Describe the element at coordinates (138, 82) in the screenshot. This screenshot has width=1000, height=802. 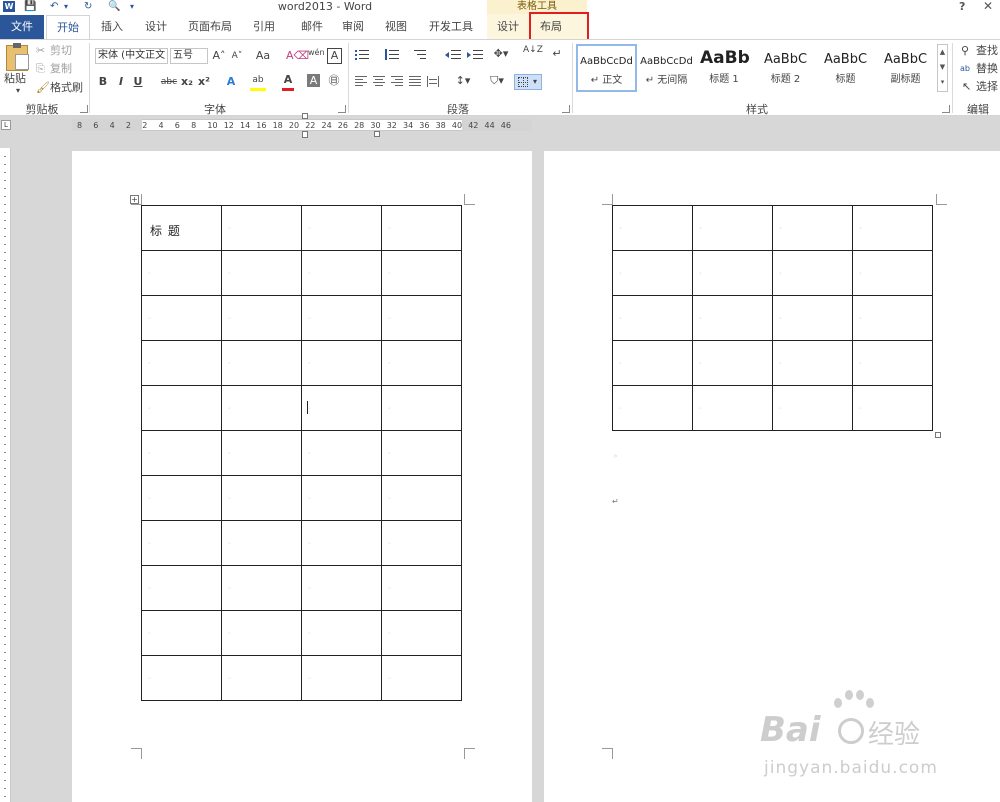
I see `underline-button: U` at that location.